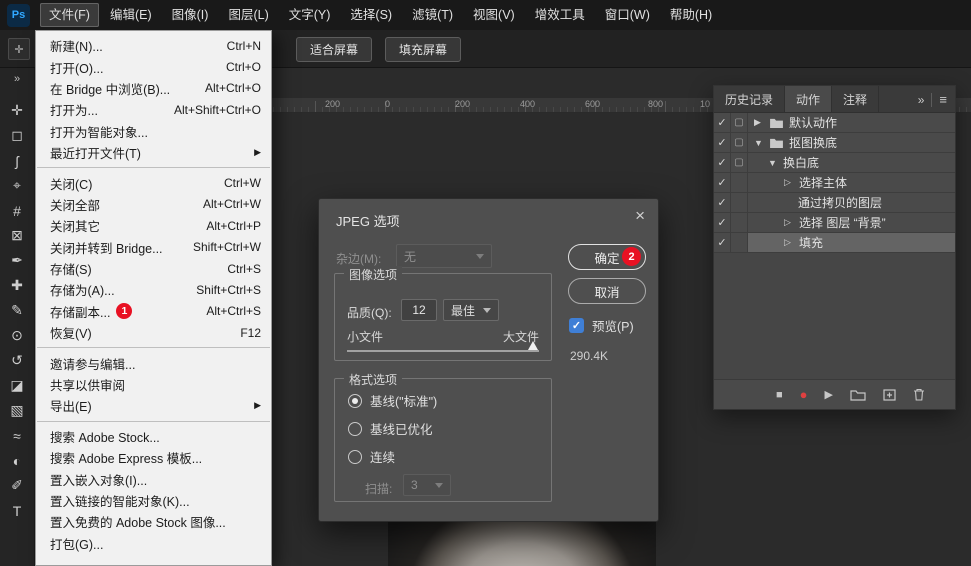  I want to click on matte-select: 无, so click(444, 256).